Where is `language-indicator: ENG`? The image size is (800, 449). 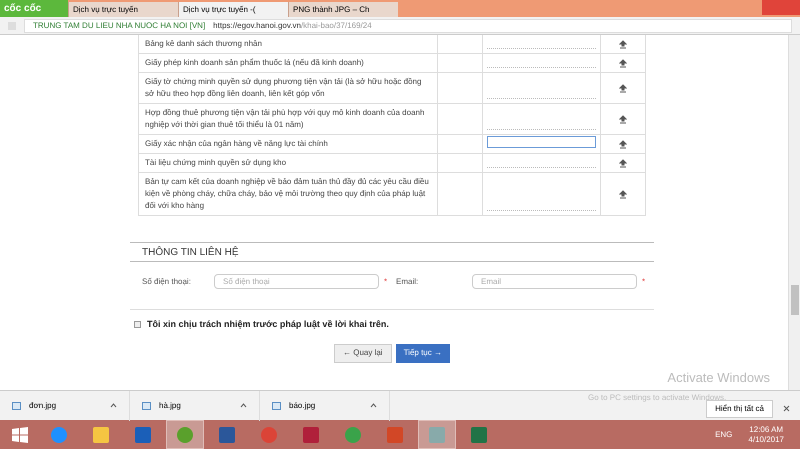
language-indicator: ENG is located at coordinates (723, 434).